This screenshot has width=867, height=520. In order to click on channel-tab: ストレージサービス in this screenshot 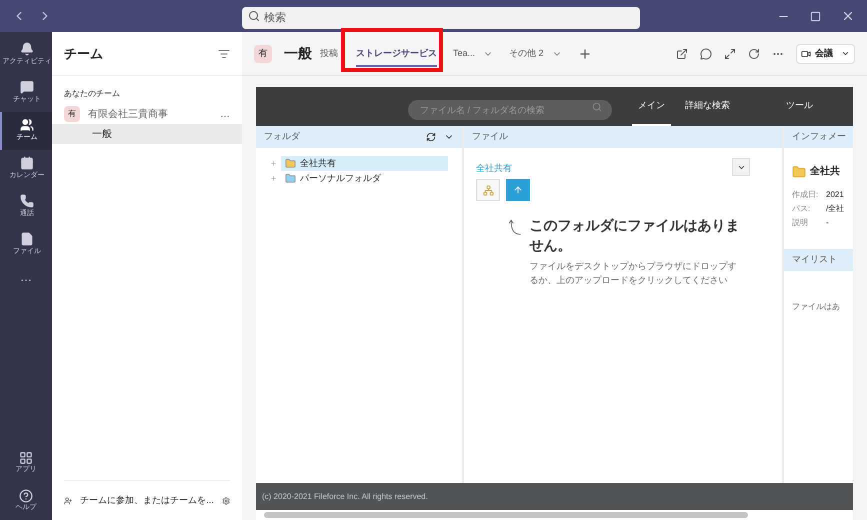, I will do `click(396, 54)`.